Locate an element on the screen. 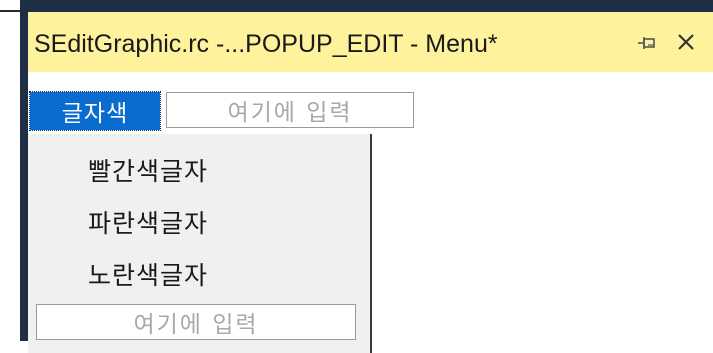 The height and width of the screenshot is (353, 713). pin-icon is located at coordinates (648, 43).